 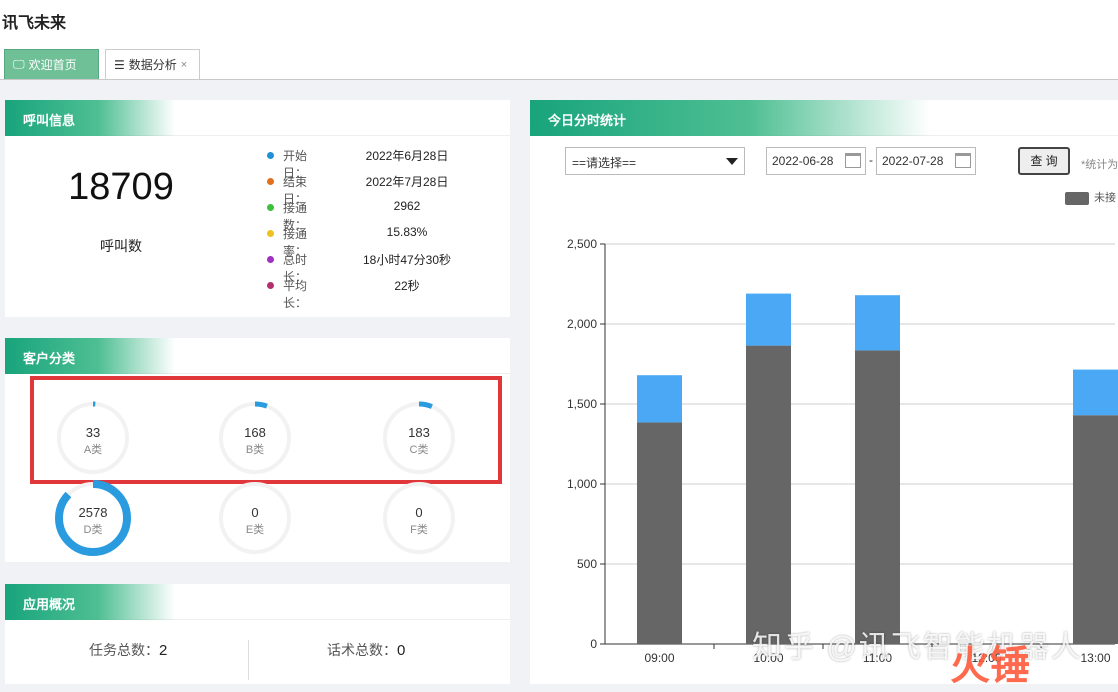 I want to click on panel-header: 客户分类, so click(x=257, y=356).